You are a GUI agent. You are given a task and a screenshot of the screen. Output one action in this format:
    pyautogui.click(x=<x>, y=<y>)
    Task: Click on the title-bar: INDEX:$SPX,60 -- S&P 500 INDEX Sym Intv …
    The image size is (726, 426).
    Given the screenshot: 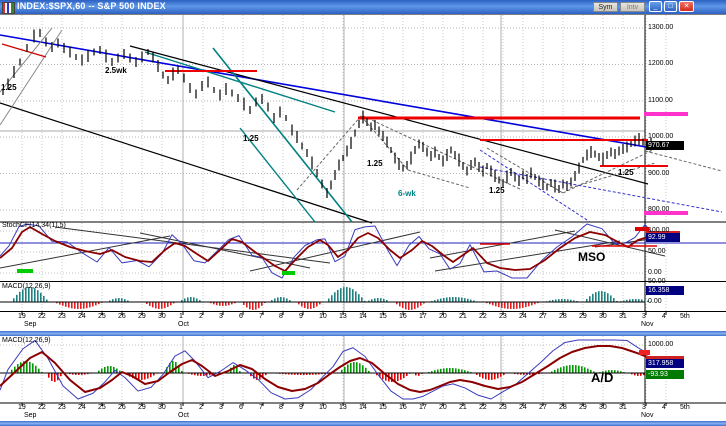 What is the action you would take?
    pyautogui.click(x=363, y=7)
    